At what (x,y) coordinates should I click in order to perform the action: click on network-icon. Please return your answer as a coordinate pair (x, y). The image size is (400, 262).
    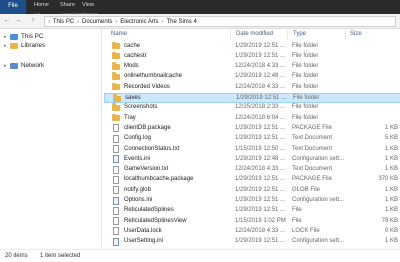
    Looking at the image, I should click on (14, 65).